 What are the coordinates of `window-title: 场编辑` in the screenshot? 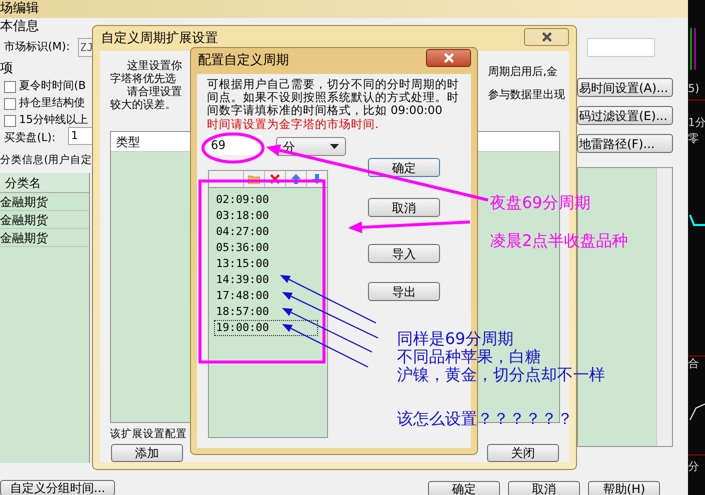 It's located at (19, 9).